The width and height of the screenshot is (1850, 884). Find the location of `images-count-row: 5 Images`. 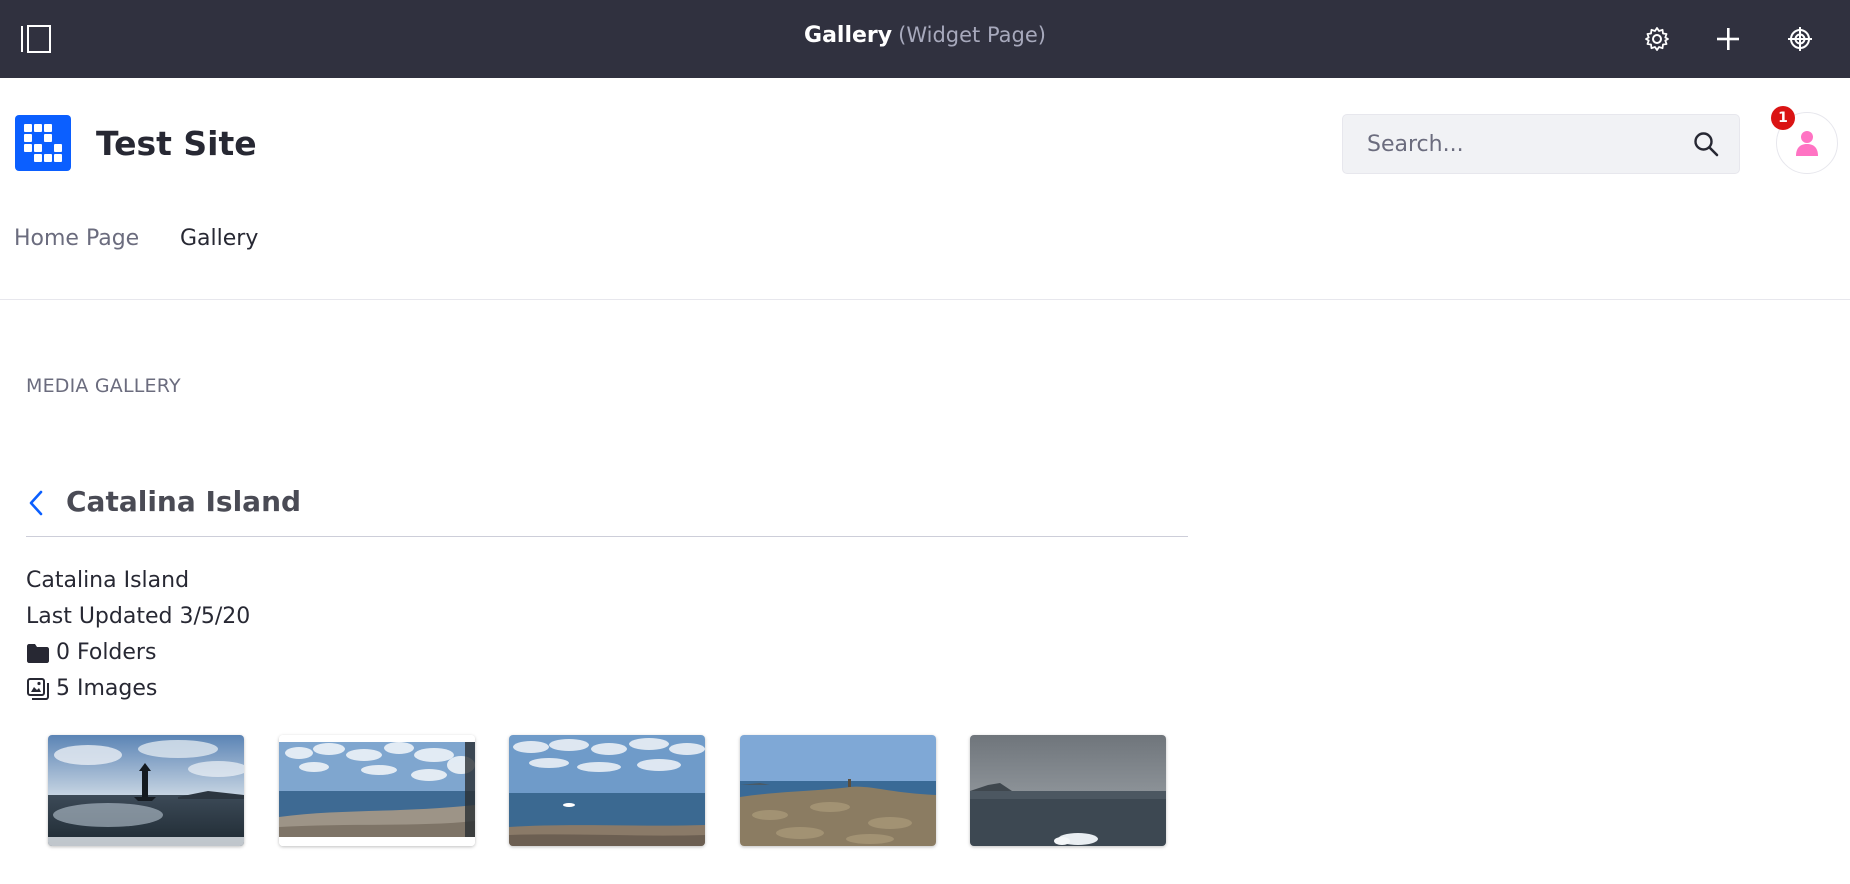

images-count-row: 5 Images is located at coordinates (91, 688).